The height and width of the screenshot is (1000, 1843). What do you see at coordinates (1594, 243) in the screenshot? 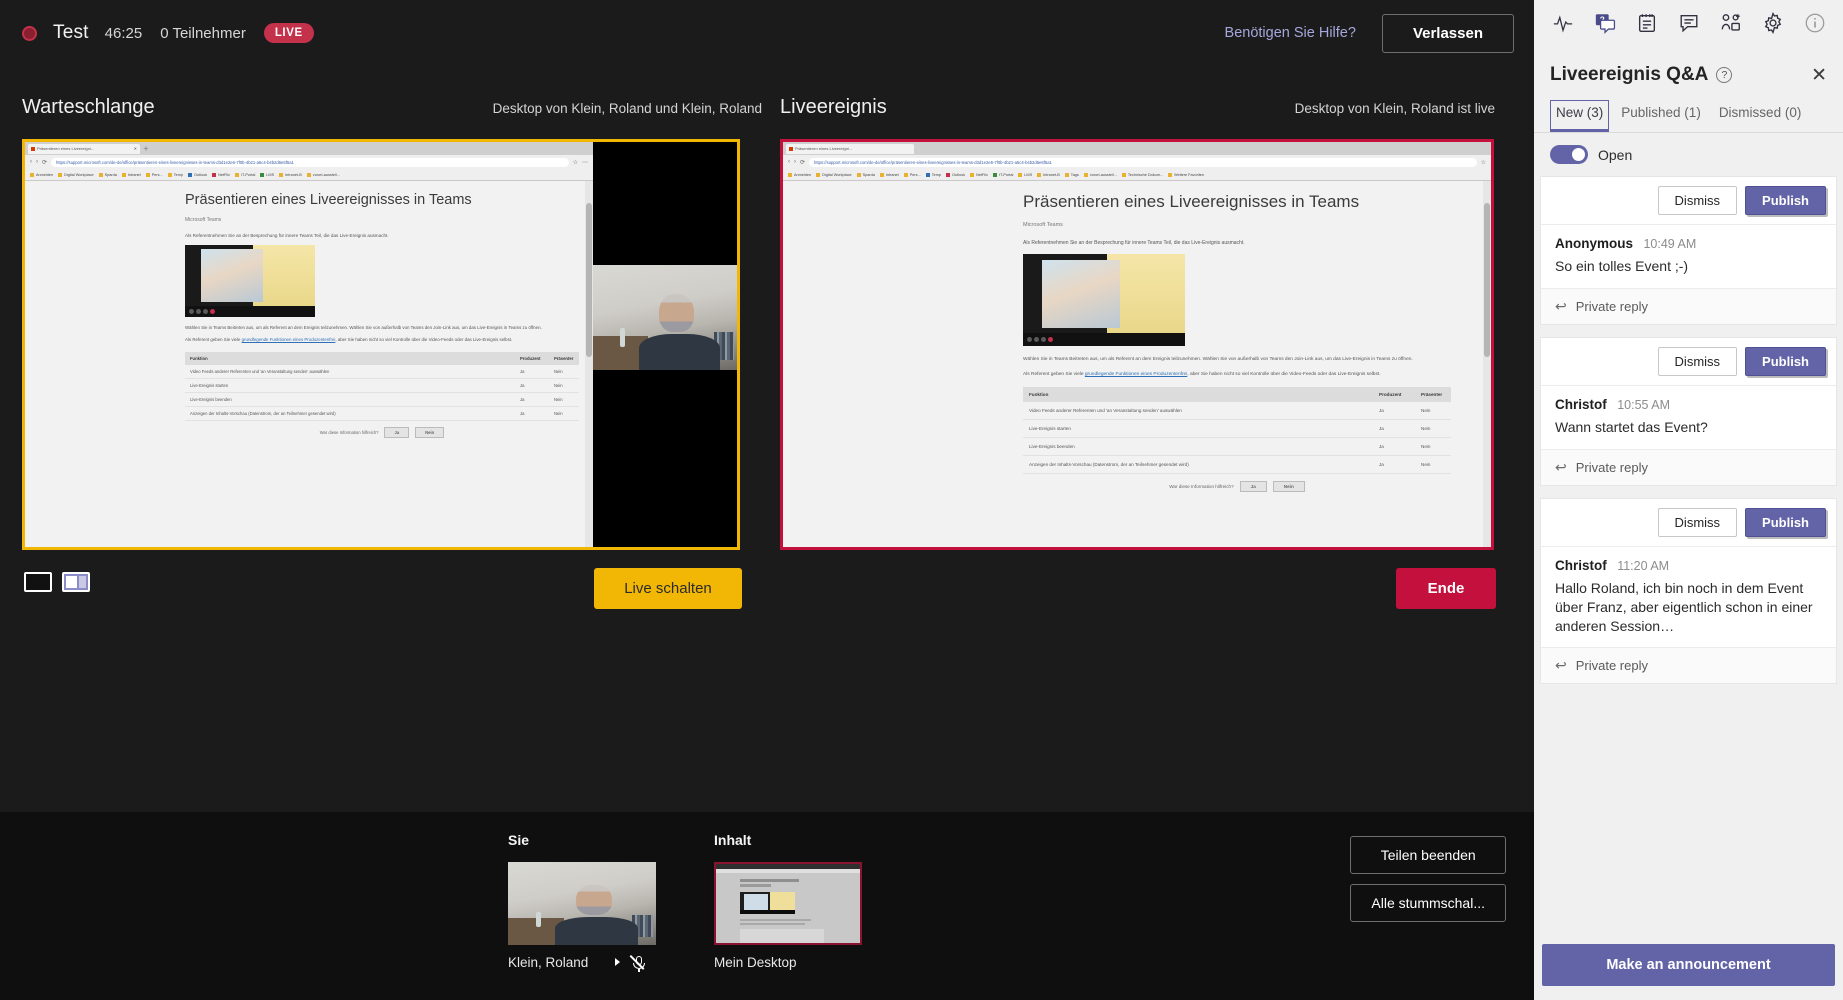
I see `qa-author: Anonymous` at bounding box center [1594, 243].